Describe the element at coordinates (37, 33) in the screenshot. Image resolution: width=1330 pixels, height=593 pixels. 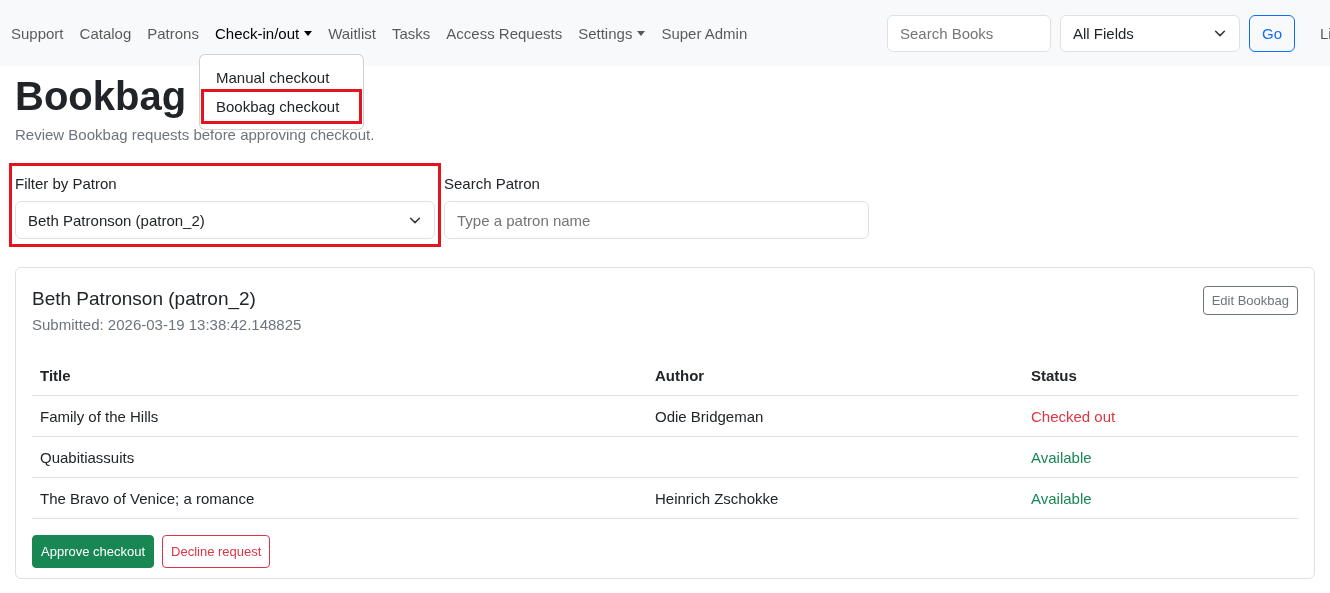
I see `nav-link: Support` at that location.